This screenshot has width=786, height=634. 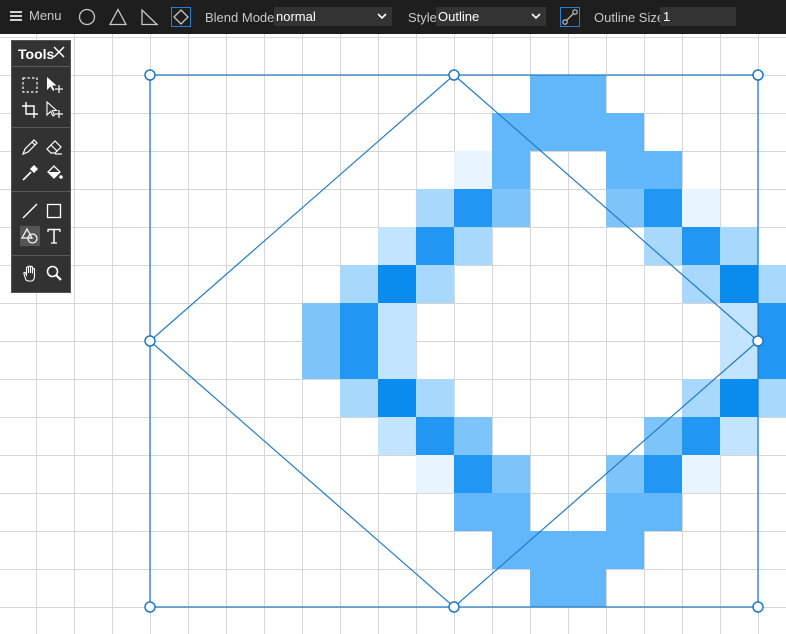 What do you see at coordinates (333, 16) in the screenshot?
I see `blend-mode-select: normal` at bounding box center [333, 16].